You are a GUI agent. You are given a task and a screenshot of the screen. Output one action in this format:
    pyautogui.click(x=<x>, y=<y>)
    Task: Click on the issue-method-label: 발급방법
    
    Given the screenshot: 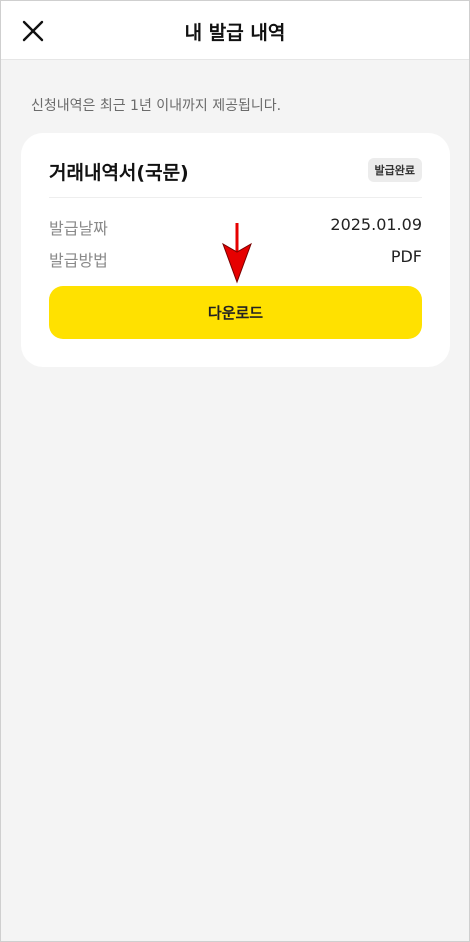 What is the action you would take?
    pyautogui.click(x=78, y=260)
    